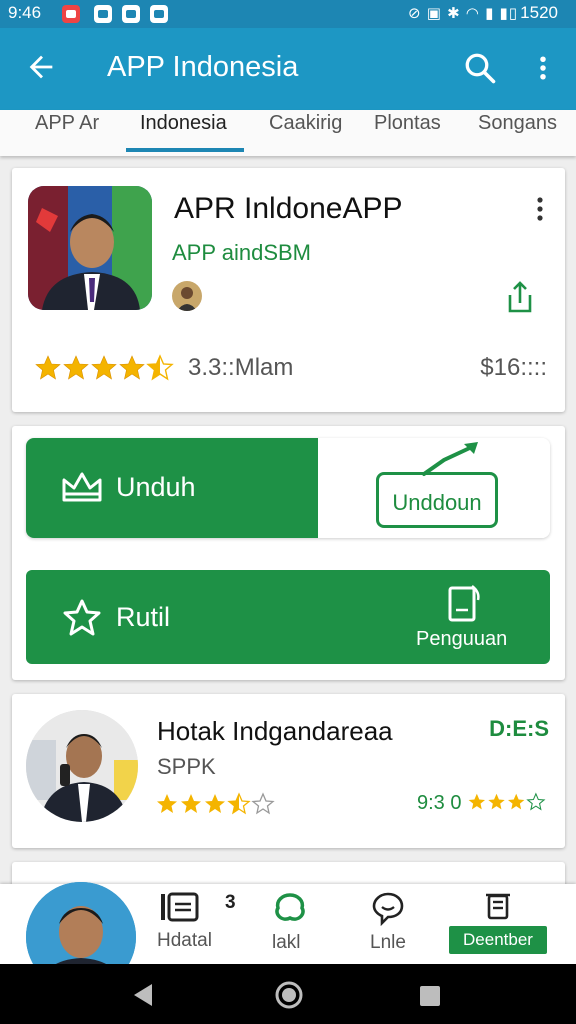 The image size is (576, 1024). I want to click on catalog-icon, so click(180, 907).